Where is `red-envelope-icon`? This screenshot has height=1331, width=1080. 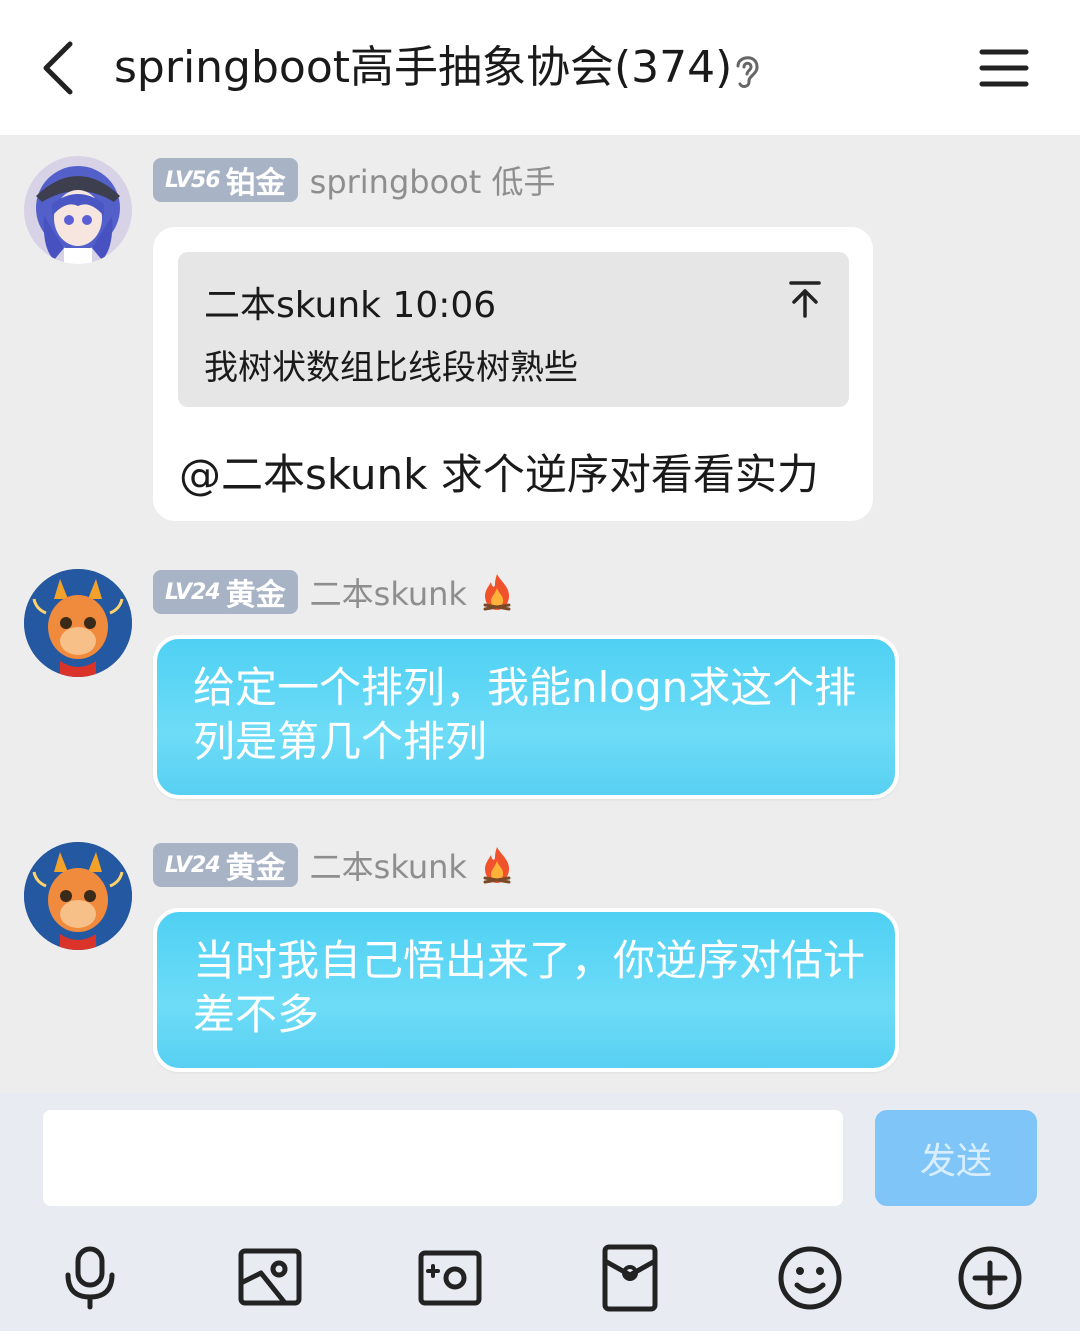
red-envelope-icon is located at coordinates (630, 1278).